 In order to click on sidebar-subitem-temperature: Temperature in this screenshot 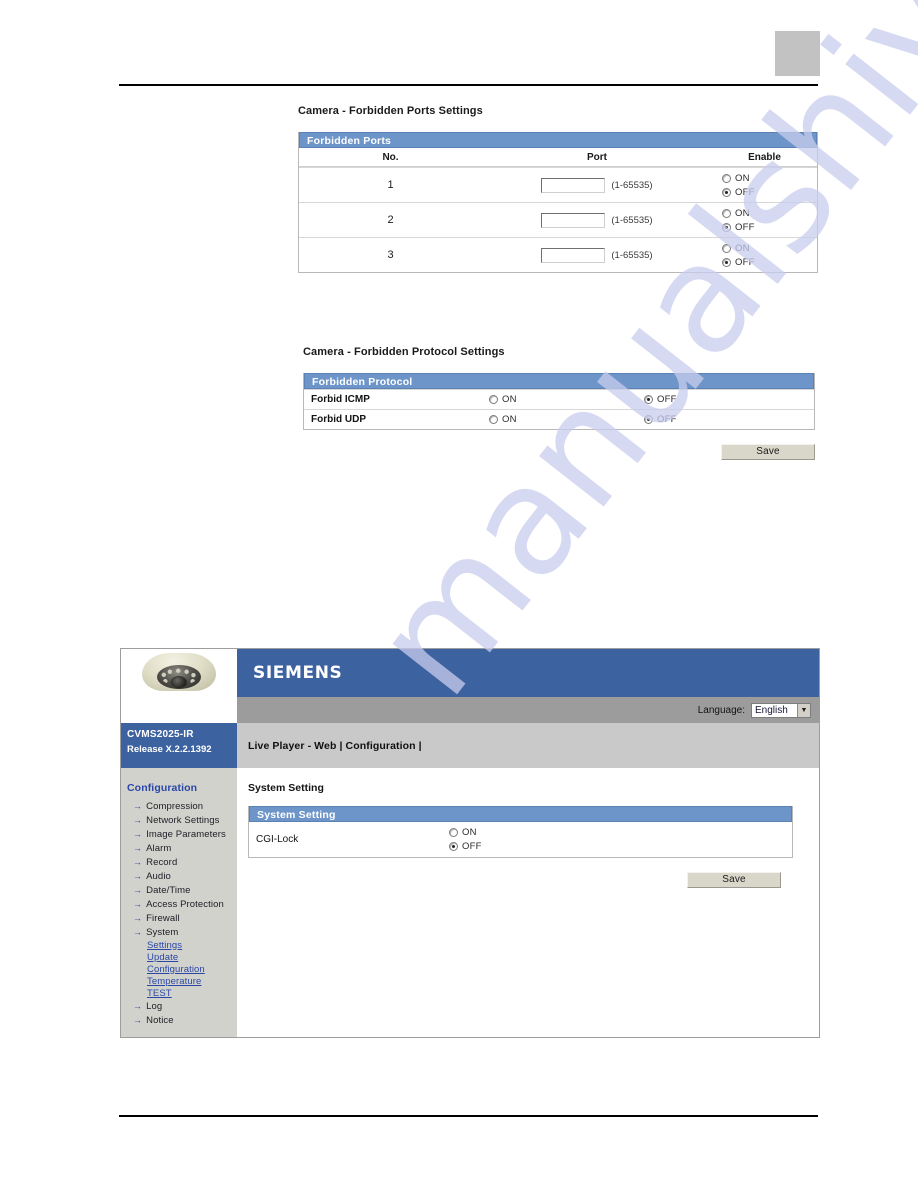, I will do `click(182, 981)`.